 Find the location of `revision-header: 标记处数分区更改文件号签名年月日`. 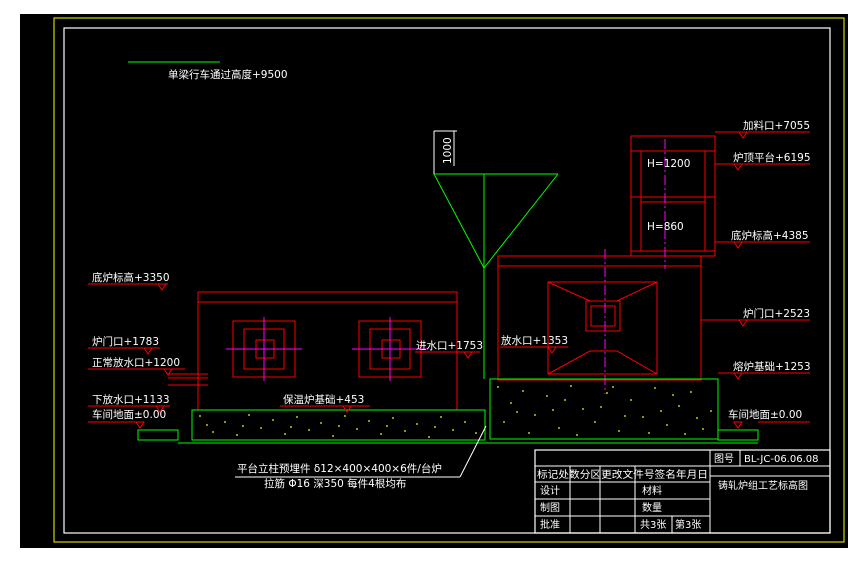

revision-header: 标记处数分区更改文件号签名年月日 is located at coordinates (622, 474).